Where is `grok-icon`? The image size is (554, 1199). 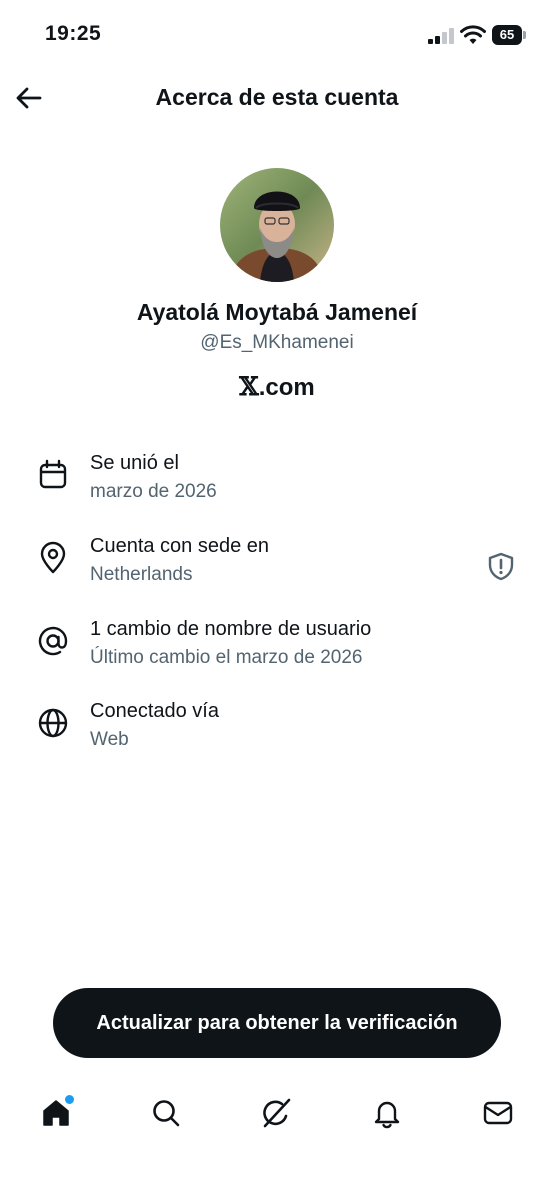
grok-icon is located at coordinates (277, 1113).